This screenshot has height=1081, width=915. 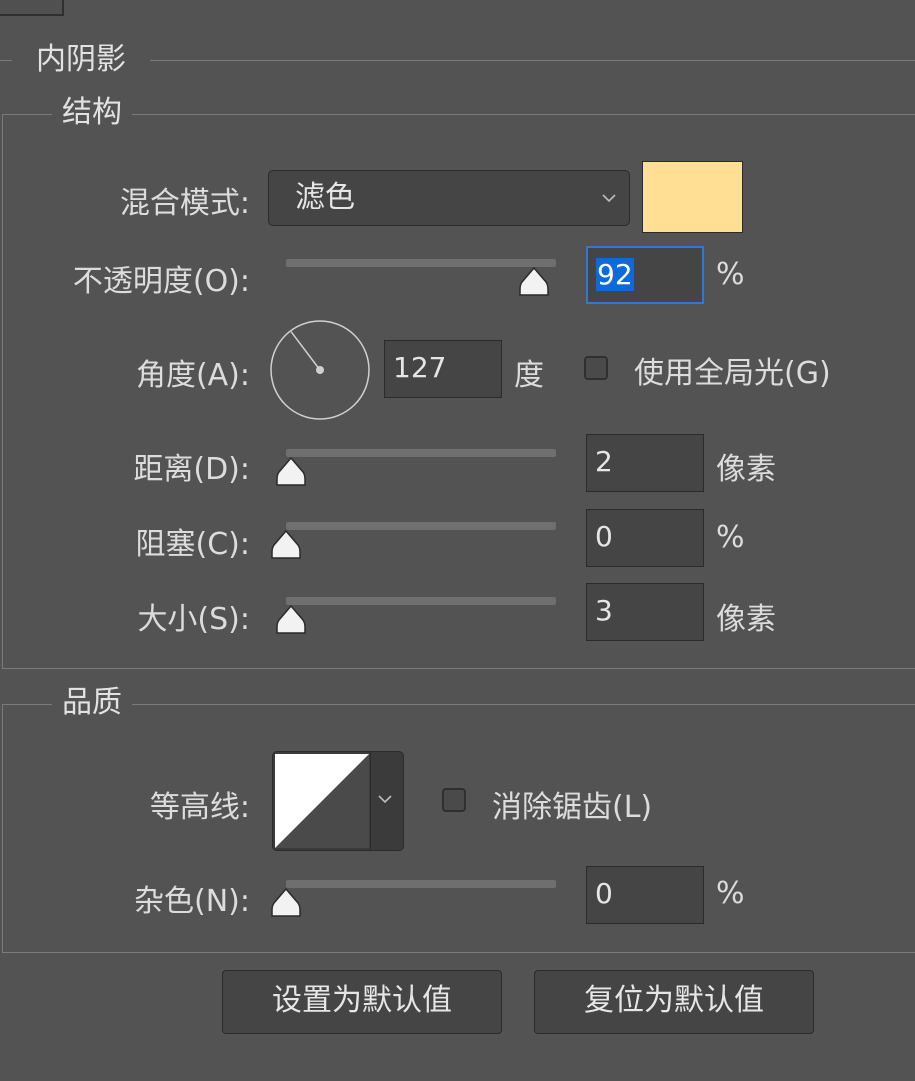 What do you see at coordinates (362, 1002) in the screenshot?
I see `make-default-button: 设置为默认值` at bounding box center [362, 1002].